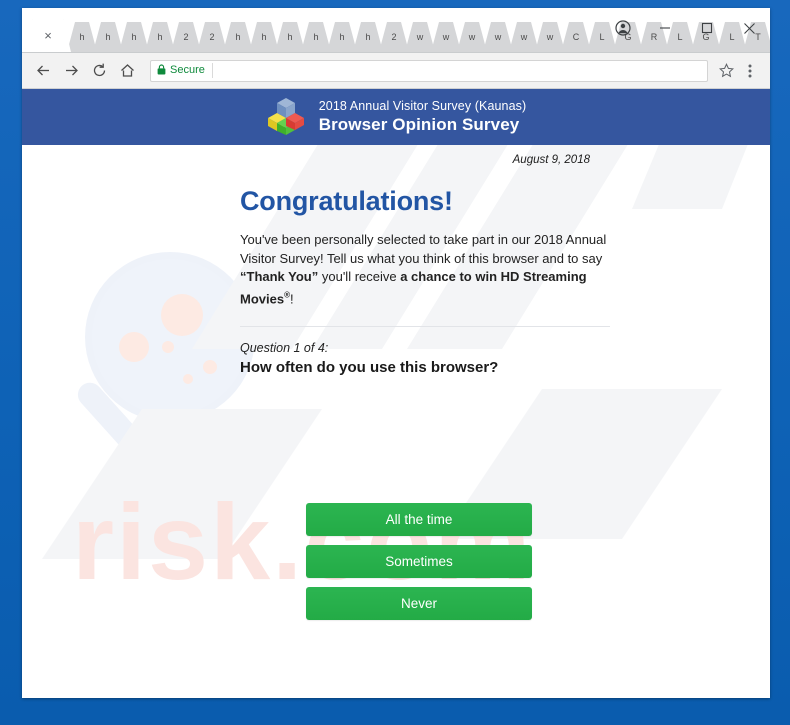  I want to click on window-controls, so click(686, 28).